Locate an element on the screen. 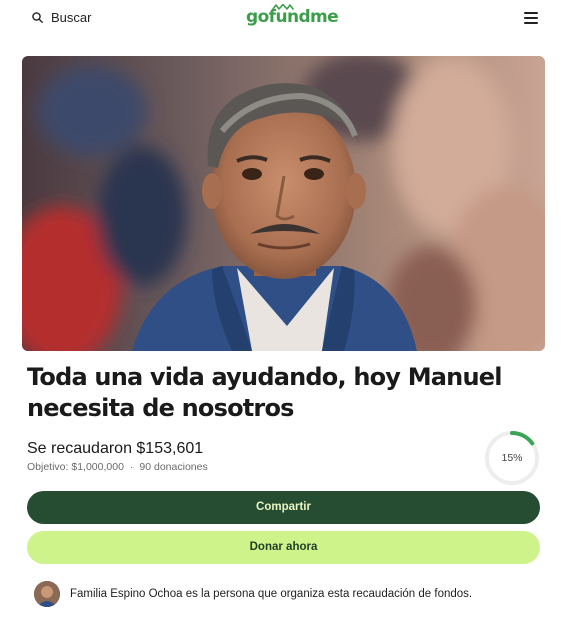 The width and height of the screenshot is (578, 620). organizer-avatar is located at coordinates (47, 594).